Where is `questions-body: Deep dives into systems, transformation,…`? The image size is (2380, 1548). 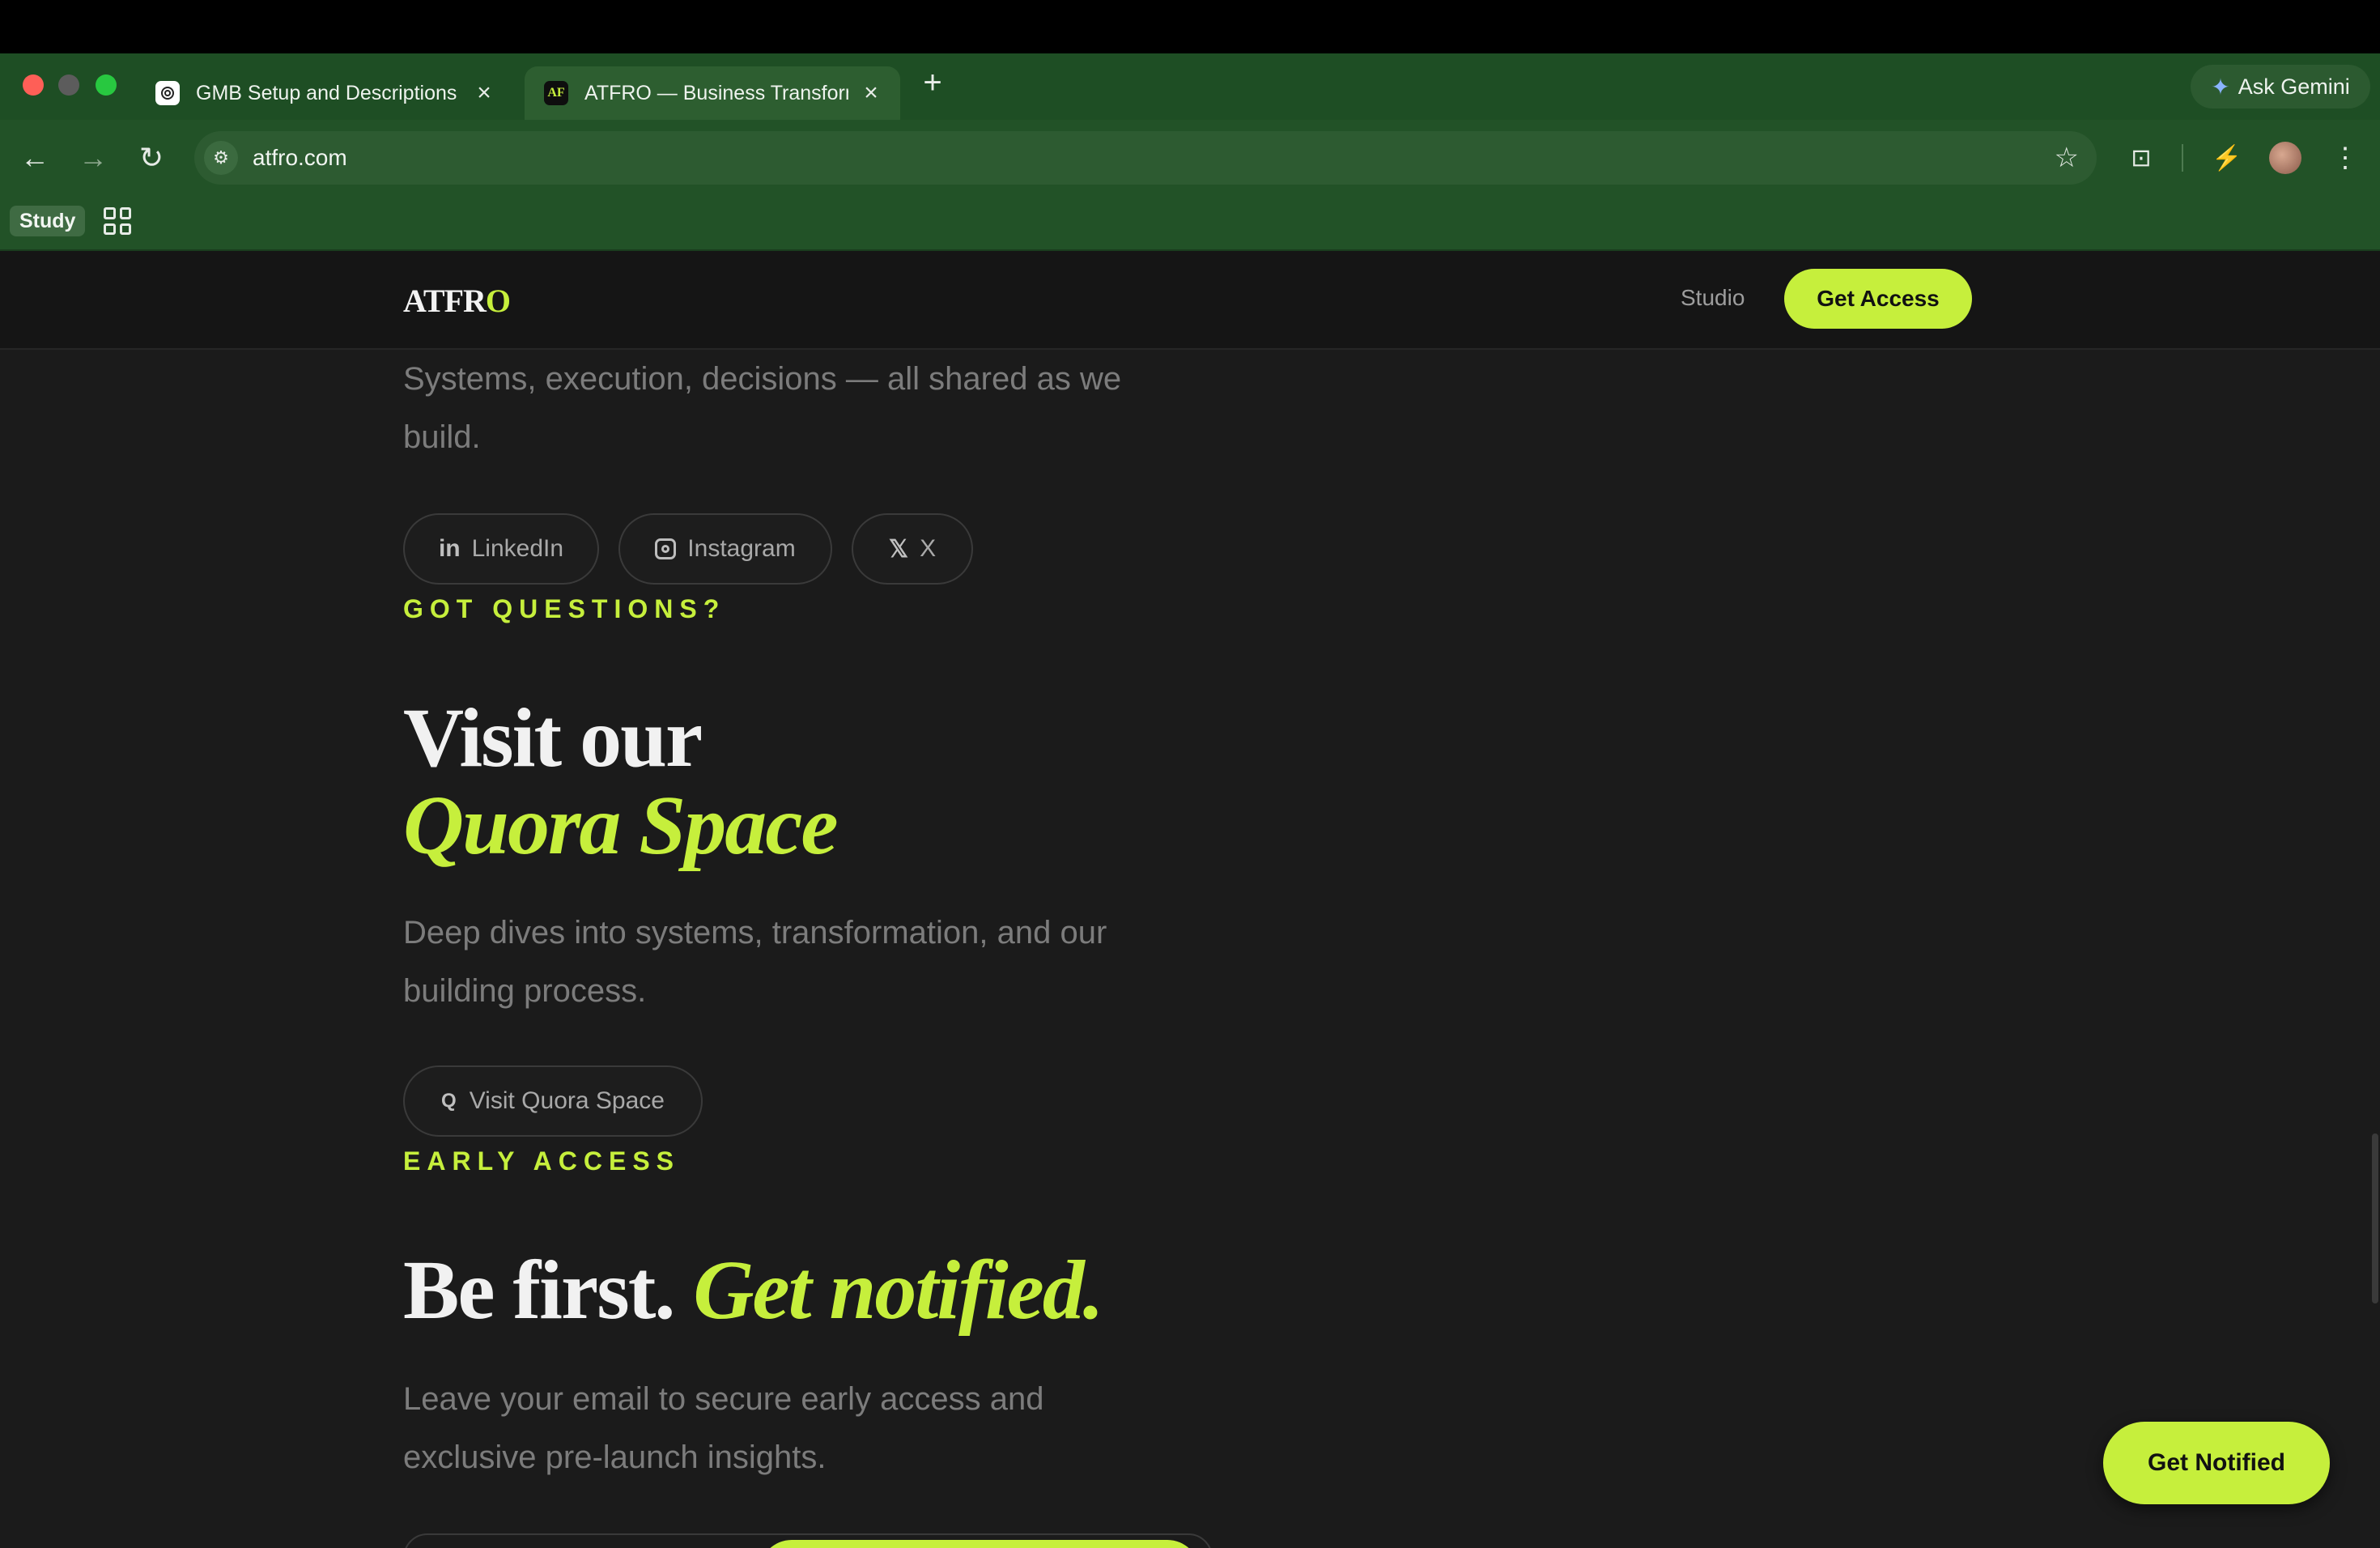
questions-body: Deep dives into systems, transformation,… is located at coordinates (755, 962).